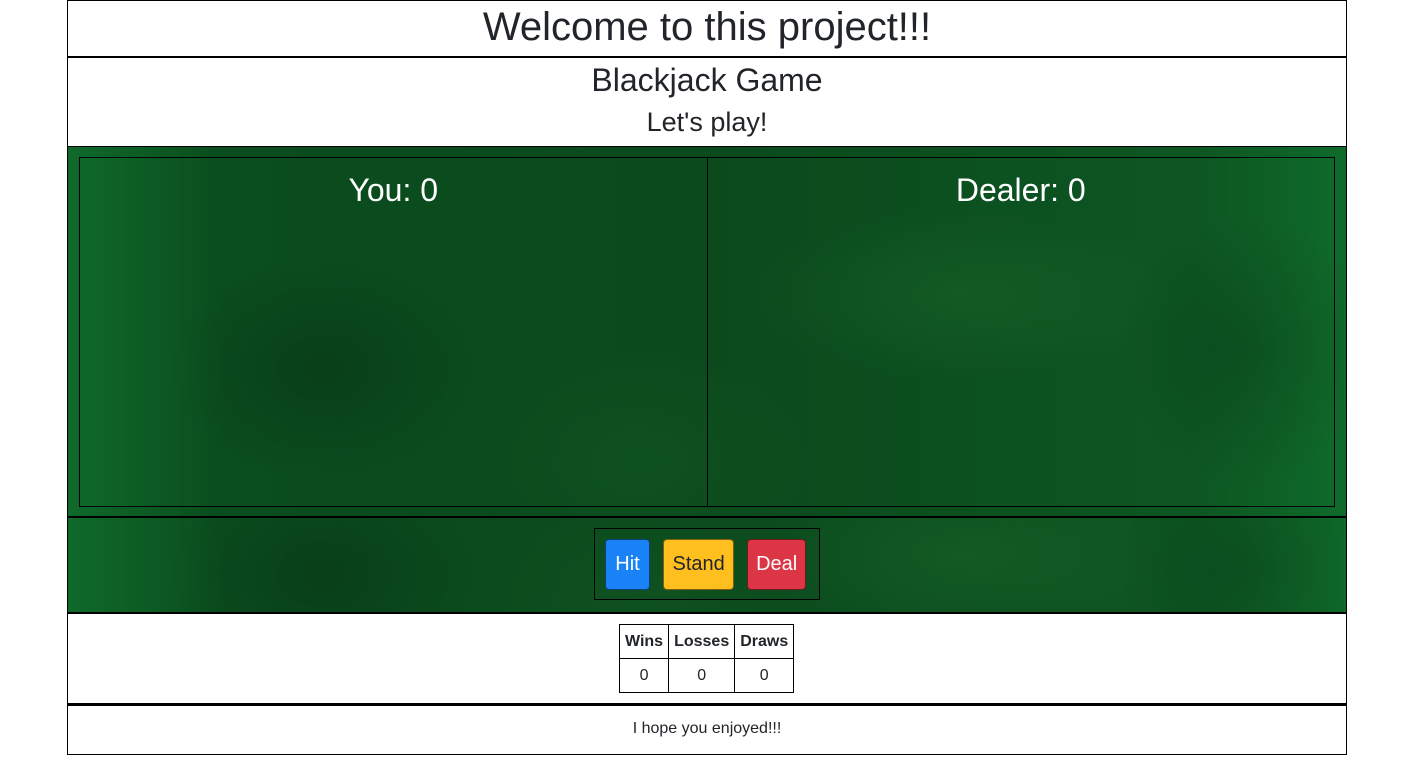 This screenshot has width=1411, height=777. Describe the element at coordinates (702, 675) in the screenshot. I see `losses-value: 0` at that location.